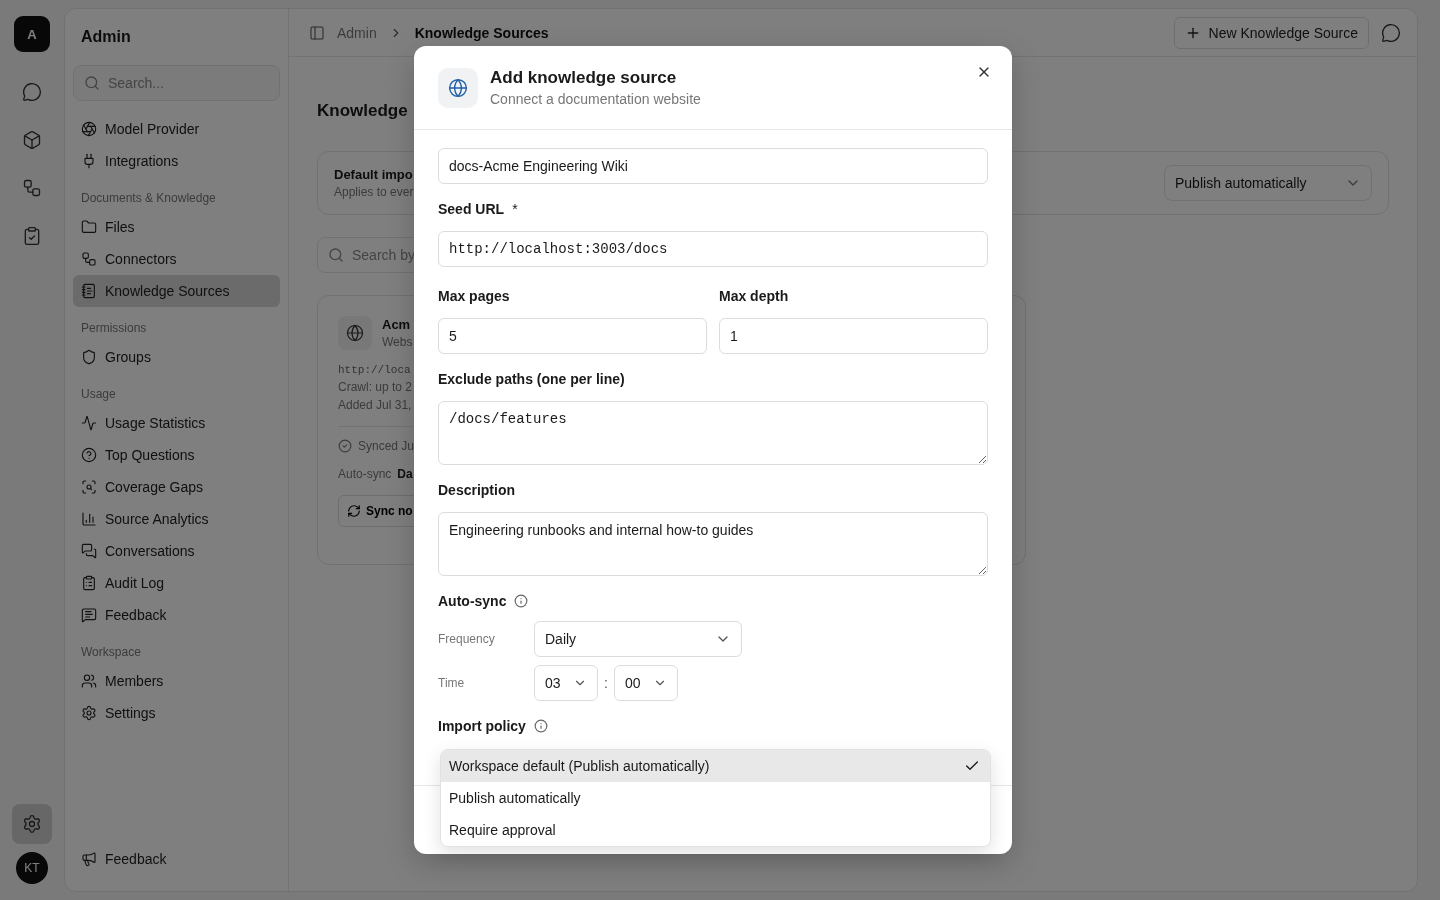 This screenshot has height=900, width=1440. What do you see at coordinates (584, 78) in the screenshot?
I see `modal-title: Add knowledge source` at bounding box center [584, 78].